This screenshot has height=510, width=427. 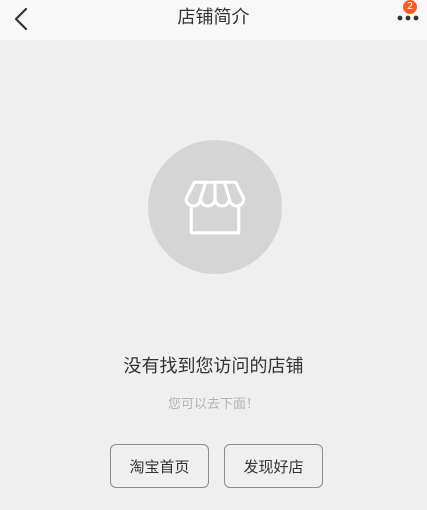 I want to click on empty-state-illustration, so click(x=215, y=207).